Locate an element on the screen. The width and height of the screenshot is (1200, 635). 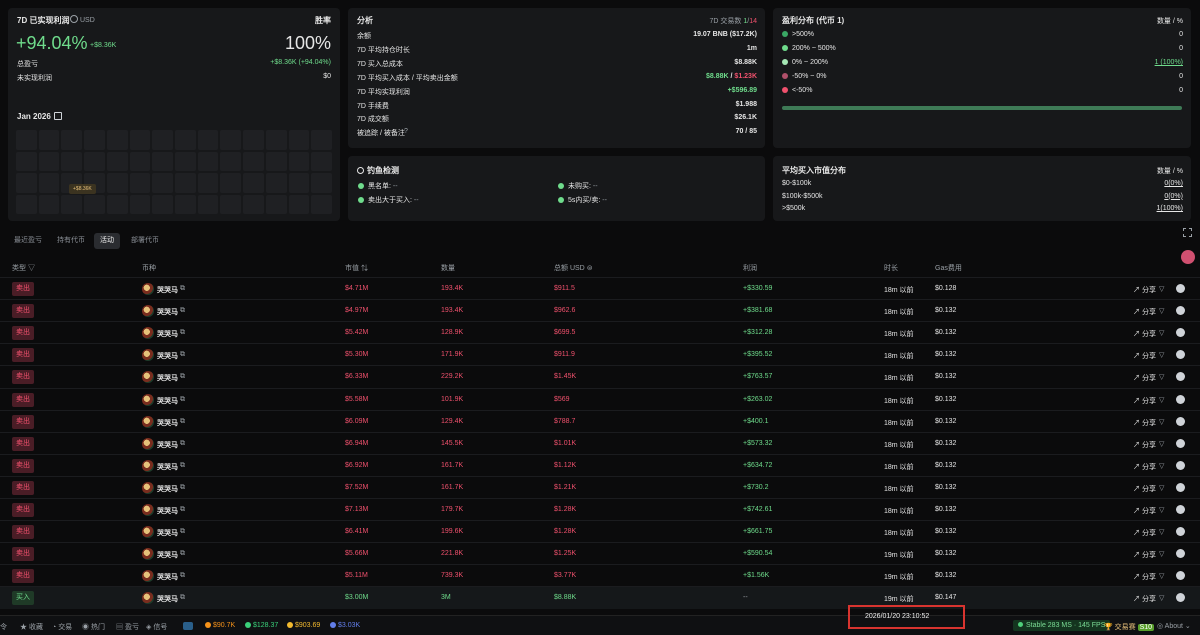
mcap-value: 1(100%) is located at coordinates (1170, 208).